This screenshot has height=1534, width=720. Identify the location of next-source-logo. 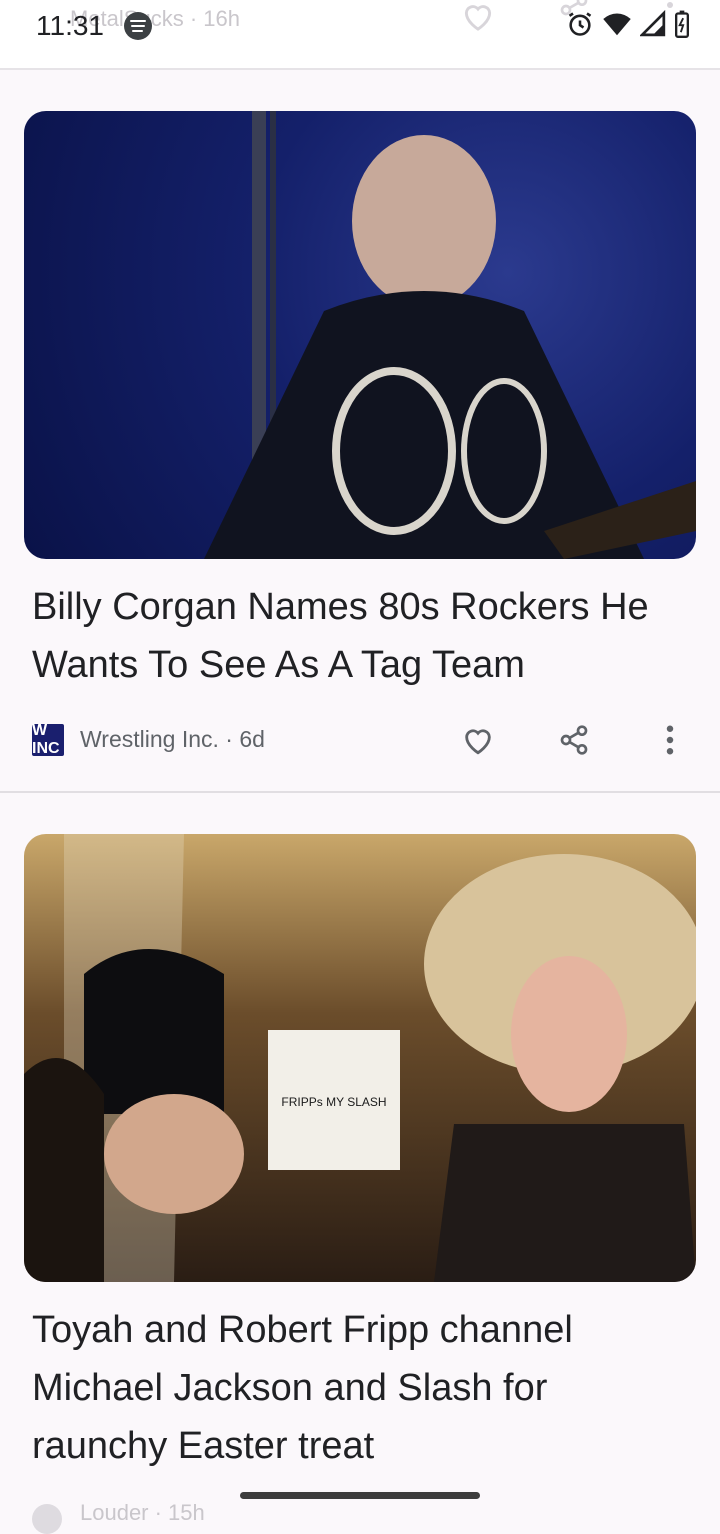
(47, 1519).